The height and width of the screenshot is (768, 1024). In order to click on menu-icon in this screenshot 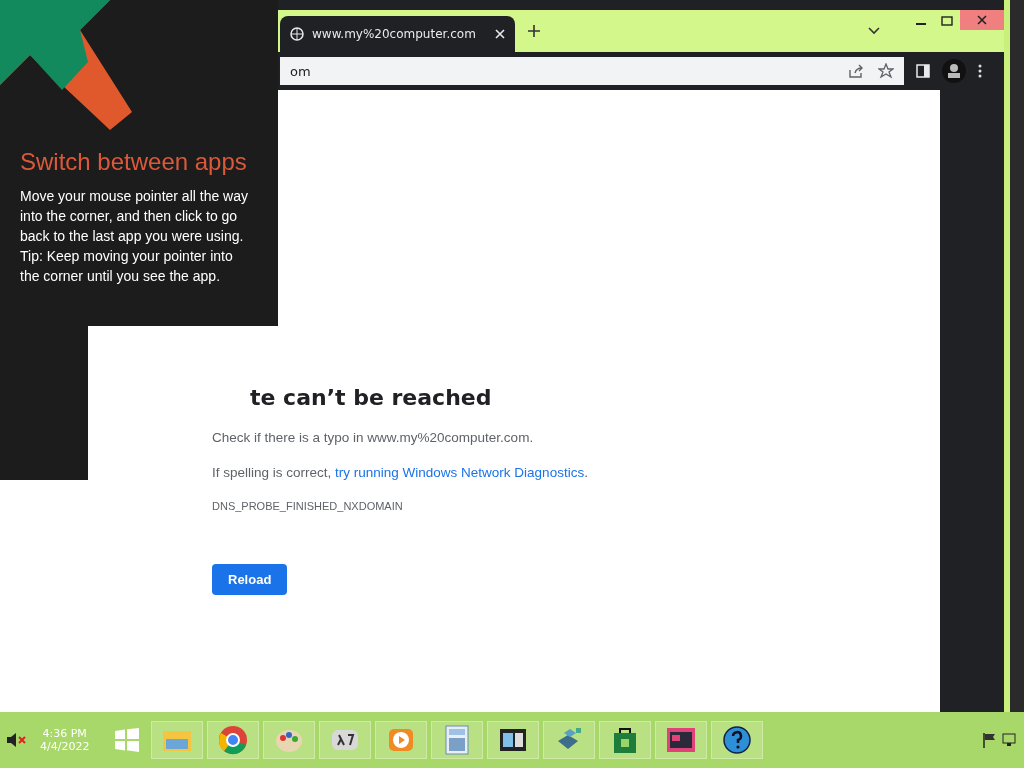, I will do `click(980, 71)`.